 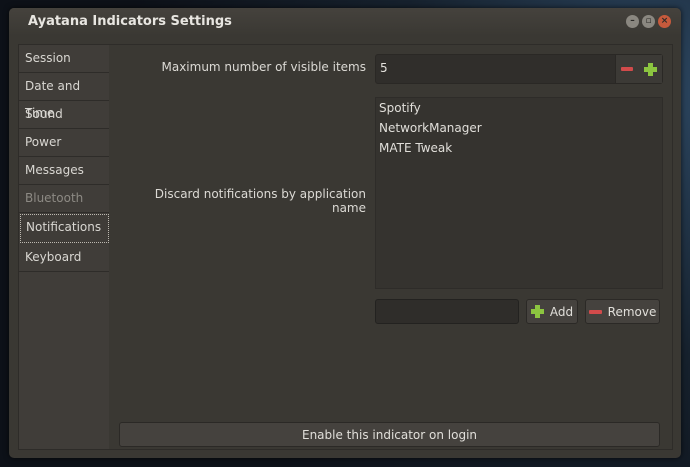 I want to click on close-button: ×, so click(x=664, y=21).